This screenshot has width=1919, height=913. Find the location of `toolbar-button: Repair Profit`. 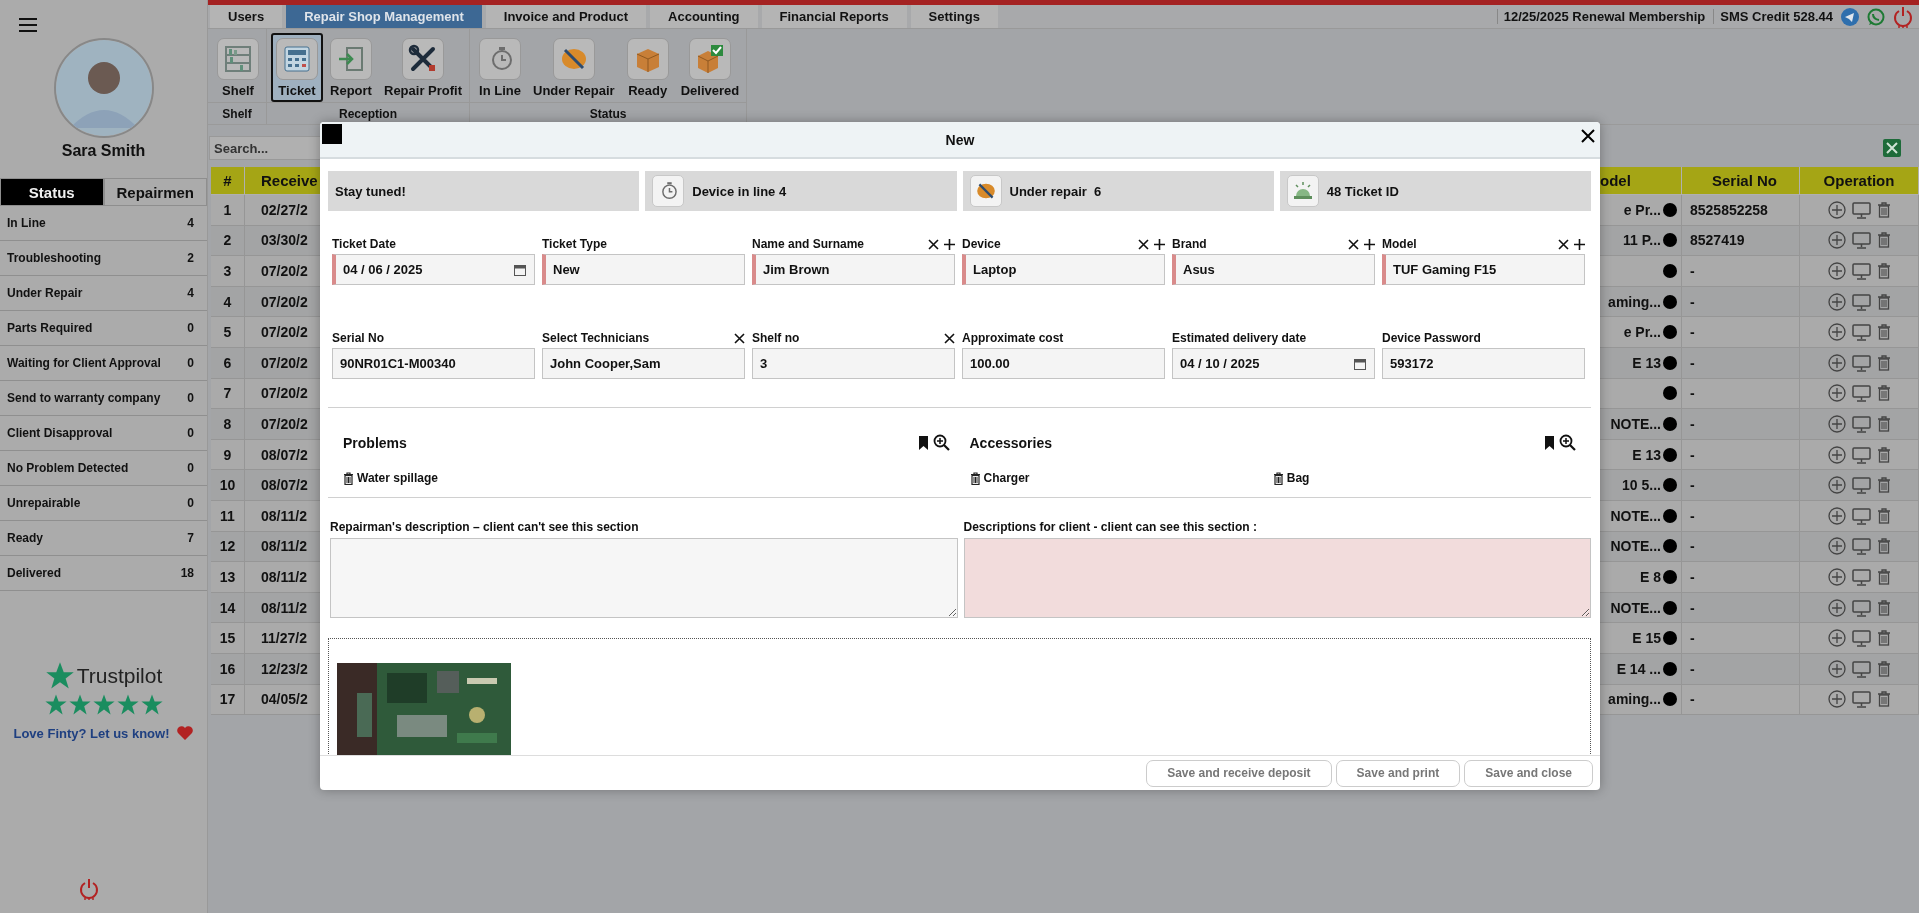

toolbar-button: Repair Profit is located at coordinates (423, 67).